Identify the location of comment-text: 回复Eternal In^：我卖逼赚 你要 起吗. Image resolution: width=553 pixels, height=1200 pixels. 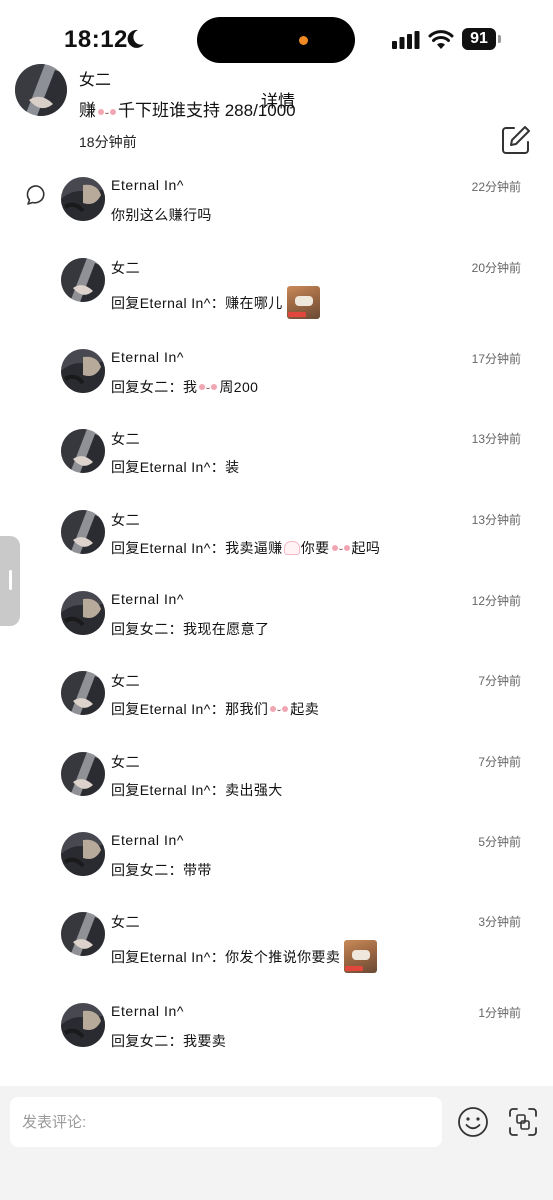
(245, 548).